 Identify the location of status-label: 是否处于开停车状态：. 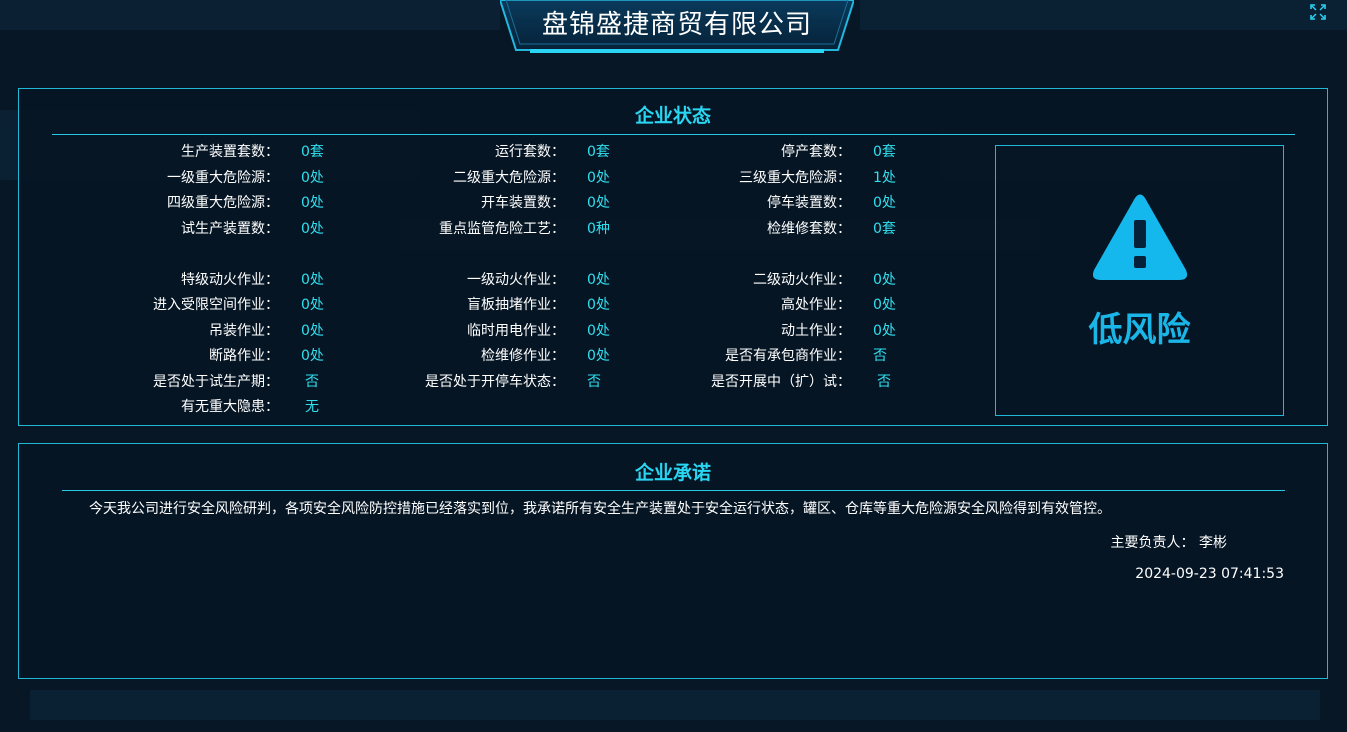
(495, 382).